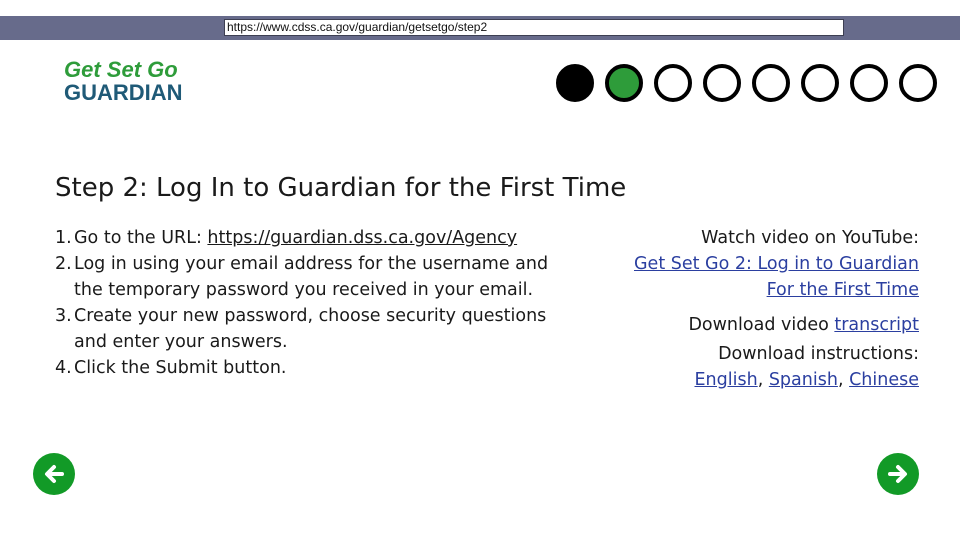  I want to click on transcript-row: Download video transcript, so click(759, 325).